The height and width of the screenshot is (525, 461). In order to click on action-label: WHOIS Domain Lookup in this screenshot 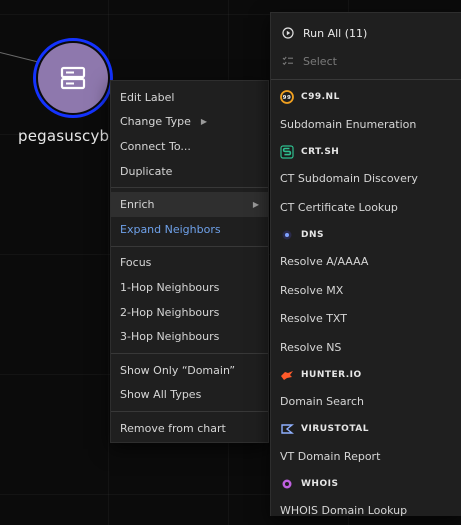, I will do `click(343, 510)`.